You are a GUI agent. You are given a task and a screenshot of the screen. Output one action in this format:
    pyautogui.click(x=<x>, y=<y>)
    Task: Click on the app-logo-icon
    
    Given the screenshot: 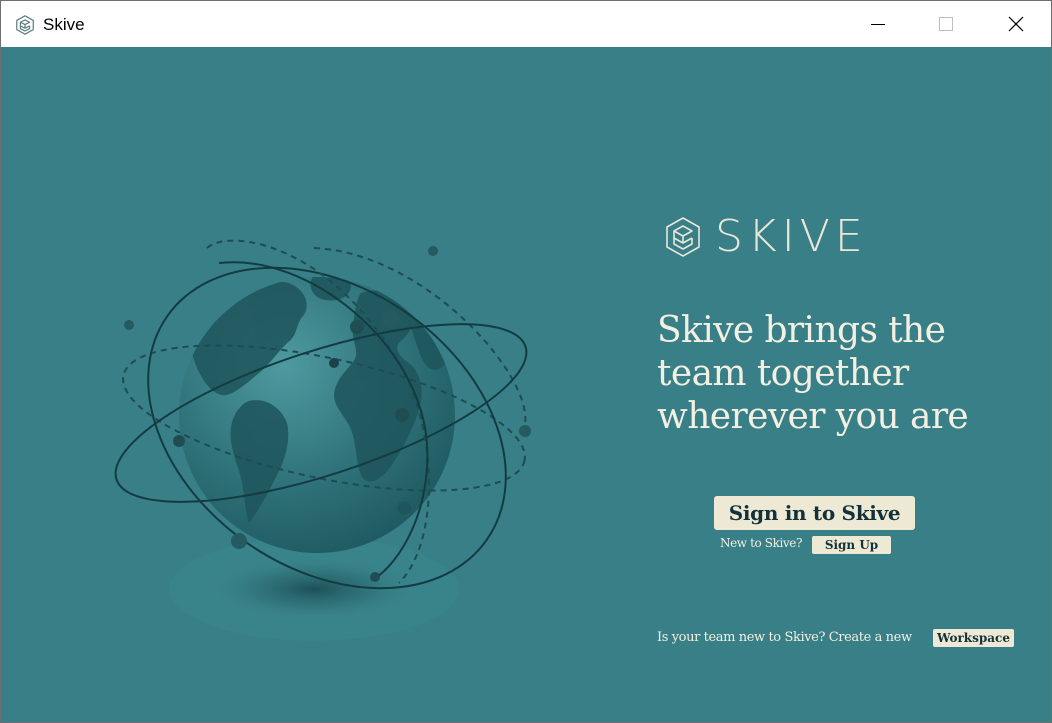 What is the action you would take?
    pyautogui.click(x=25, y=25)
    